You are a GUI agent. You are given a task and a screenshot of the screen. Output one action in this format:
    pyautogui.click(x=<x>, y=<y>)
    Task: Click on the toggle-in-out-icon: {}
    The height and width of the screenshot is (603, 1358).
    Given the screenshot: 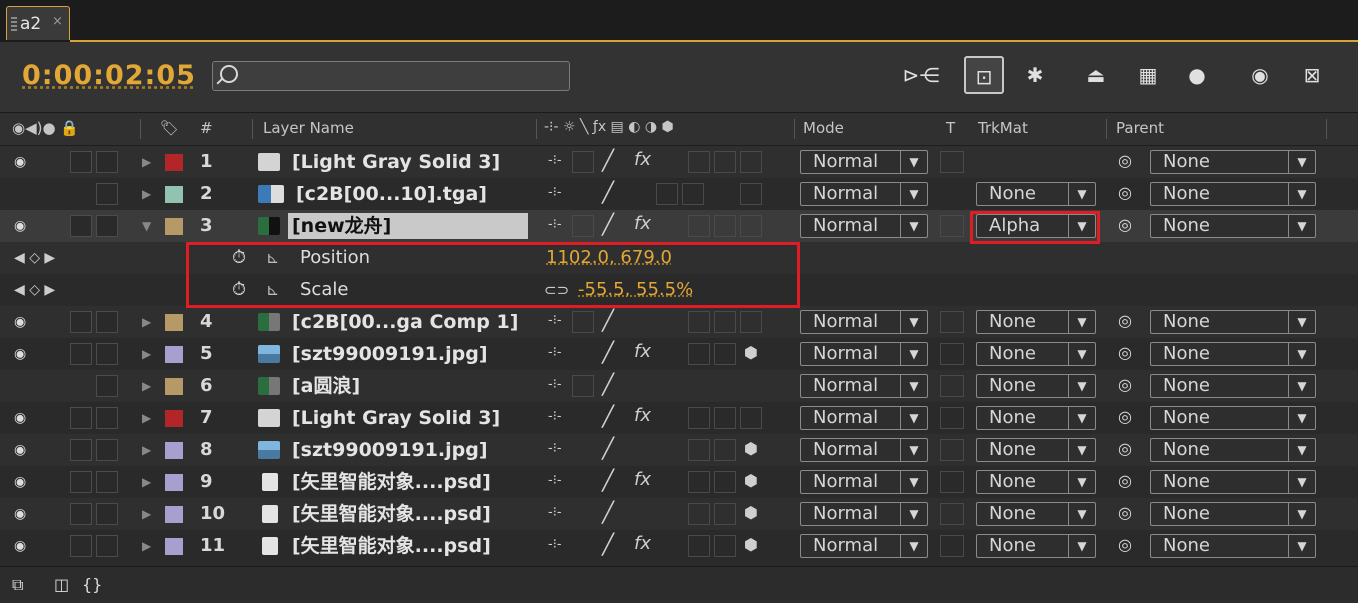 What is the action you would take?
    pyautogui.click(x=92, y=584)
    